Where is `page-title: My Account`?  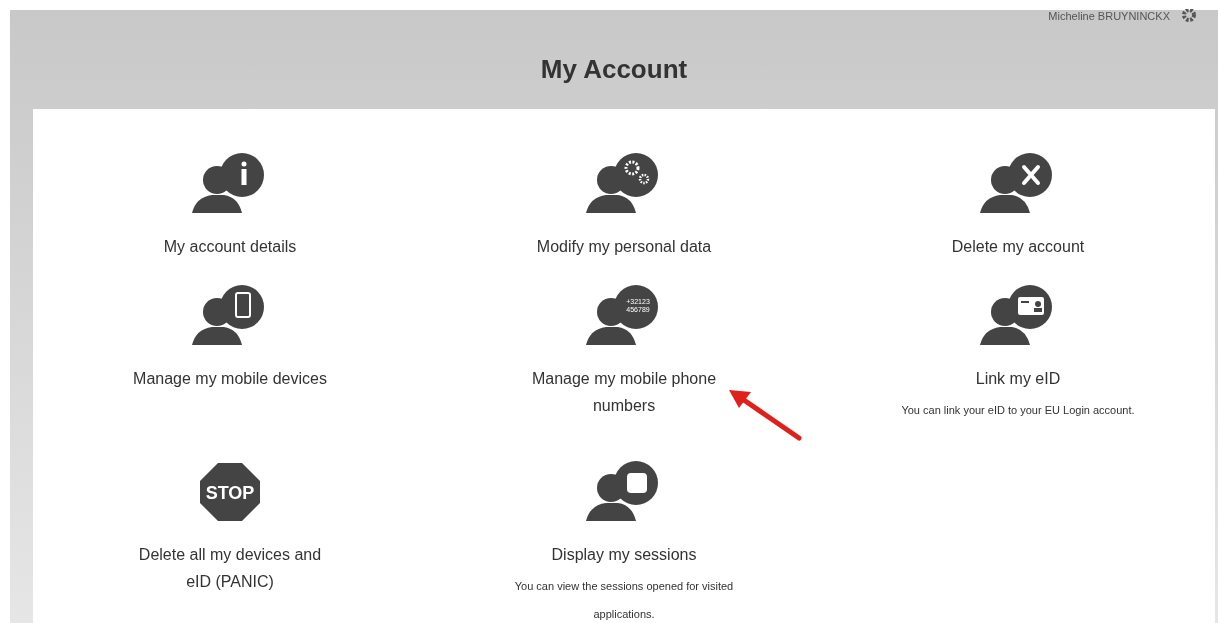 page-title: My Account is located at coordinates (614, 69).